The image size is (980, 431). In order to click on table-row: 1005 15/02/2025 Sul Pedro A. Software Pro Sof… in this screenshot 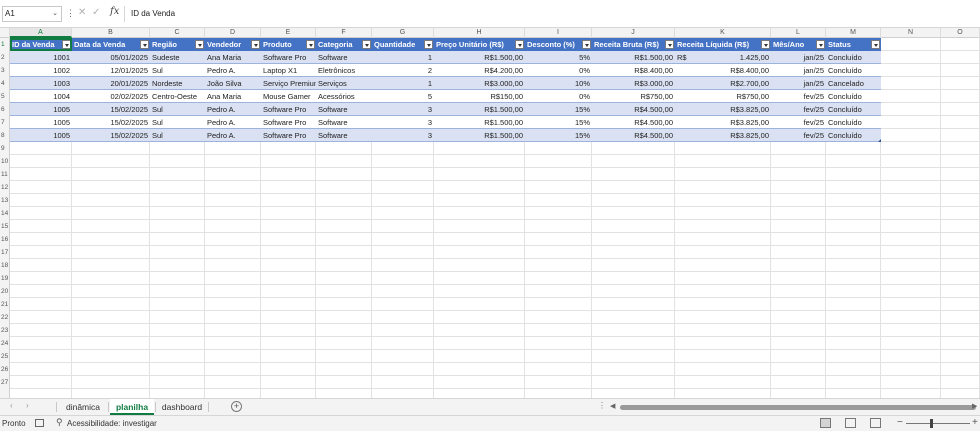, I will do `click(445, 109)`.